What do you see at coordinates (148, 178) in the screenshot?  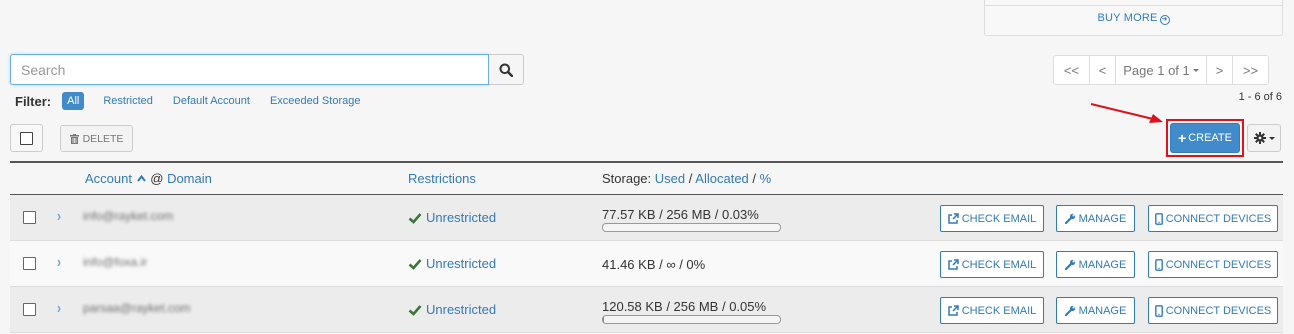 I see `sort-account-header: Account @ Domain` at bounding box center [148, 178].